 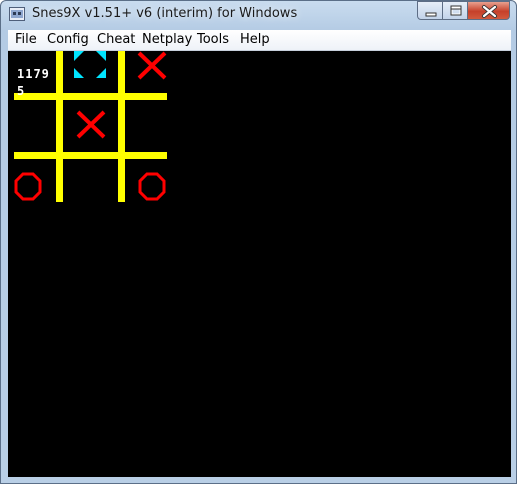 What do you see at coordinates (90, 155) in the screenshot?
I see `grid-line-horizontal-bottom` at bounding box center [90, 155].